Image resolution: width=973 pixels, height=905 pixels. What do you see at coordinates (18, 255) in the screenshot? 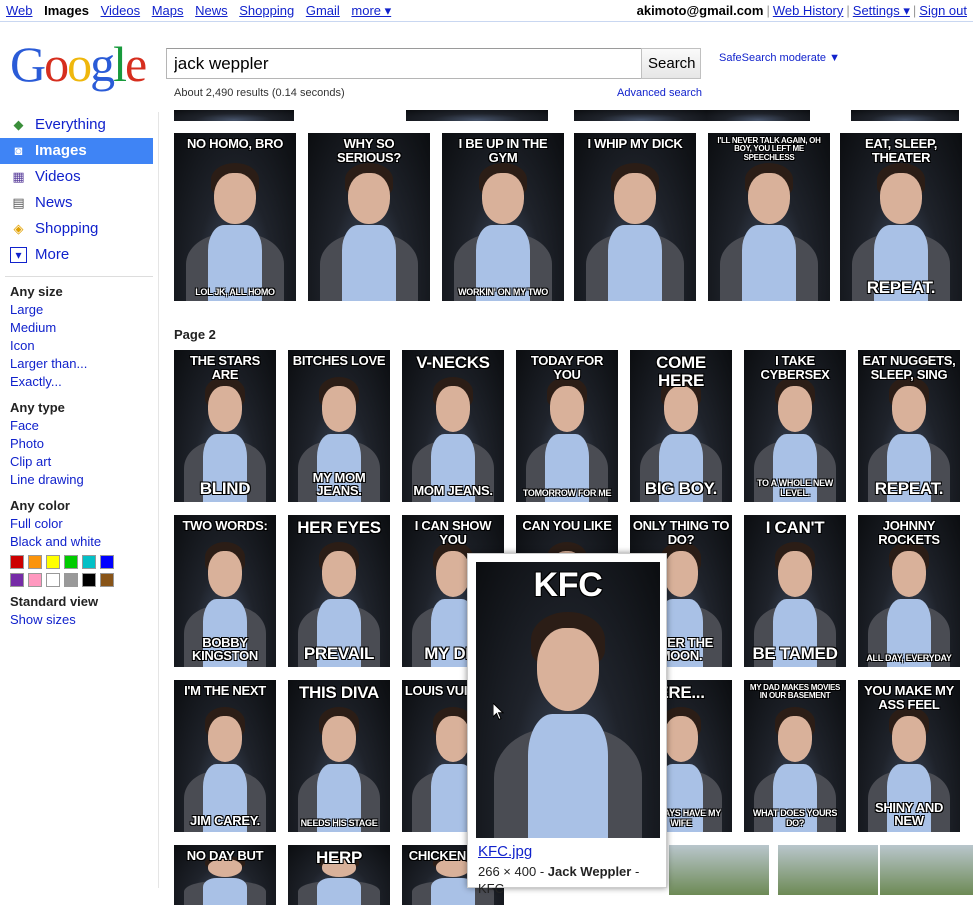
I see `chevron-down-icon: ▾` at bounding box center [18, 255].